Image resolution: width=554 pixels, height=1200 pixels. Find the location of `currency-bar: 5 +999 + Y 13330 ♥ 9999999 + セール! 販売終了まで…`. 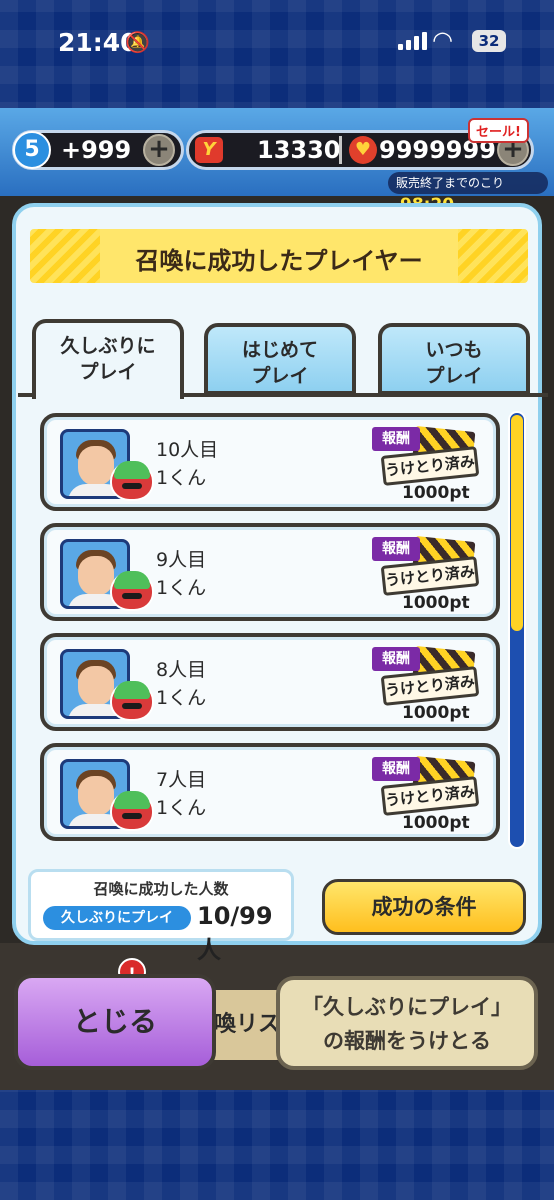

currency-bar: 5 +999 + Y 13330 ♥ 9999999 + セール! 販売終了まで… is located at coordinates (277, 161).